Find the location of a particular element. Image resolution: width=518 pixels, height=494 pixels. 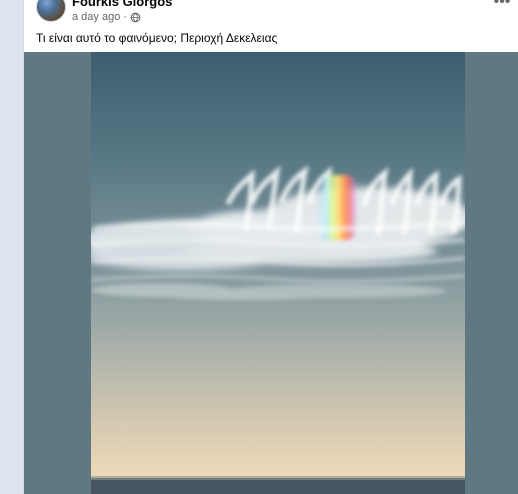

author-avatar is located at coordinates (51, 11).